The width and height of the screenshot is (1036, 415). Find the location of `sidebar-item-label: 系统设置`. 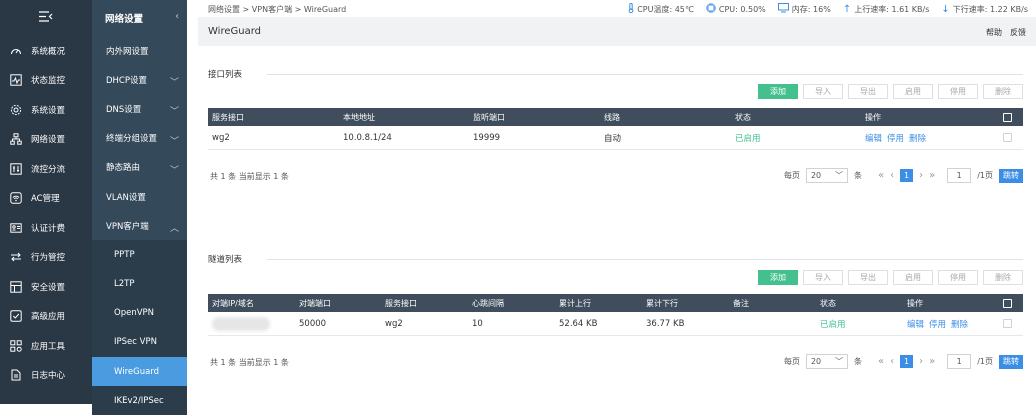

sidebar-item-label: 系统设置 is located at coordinates (48, 110).